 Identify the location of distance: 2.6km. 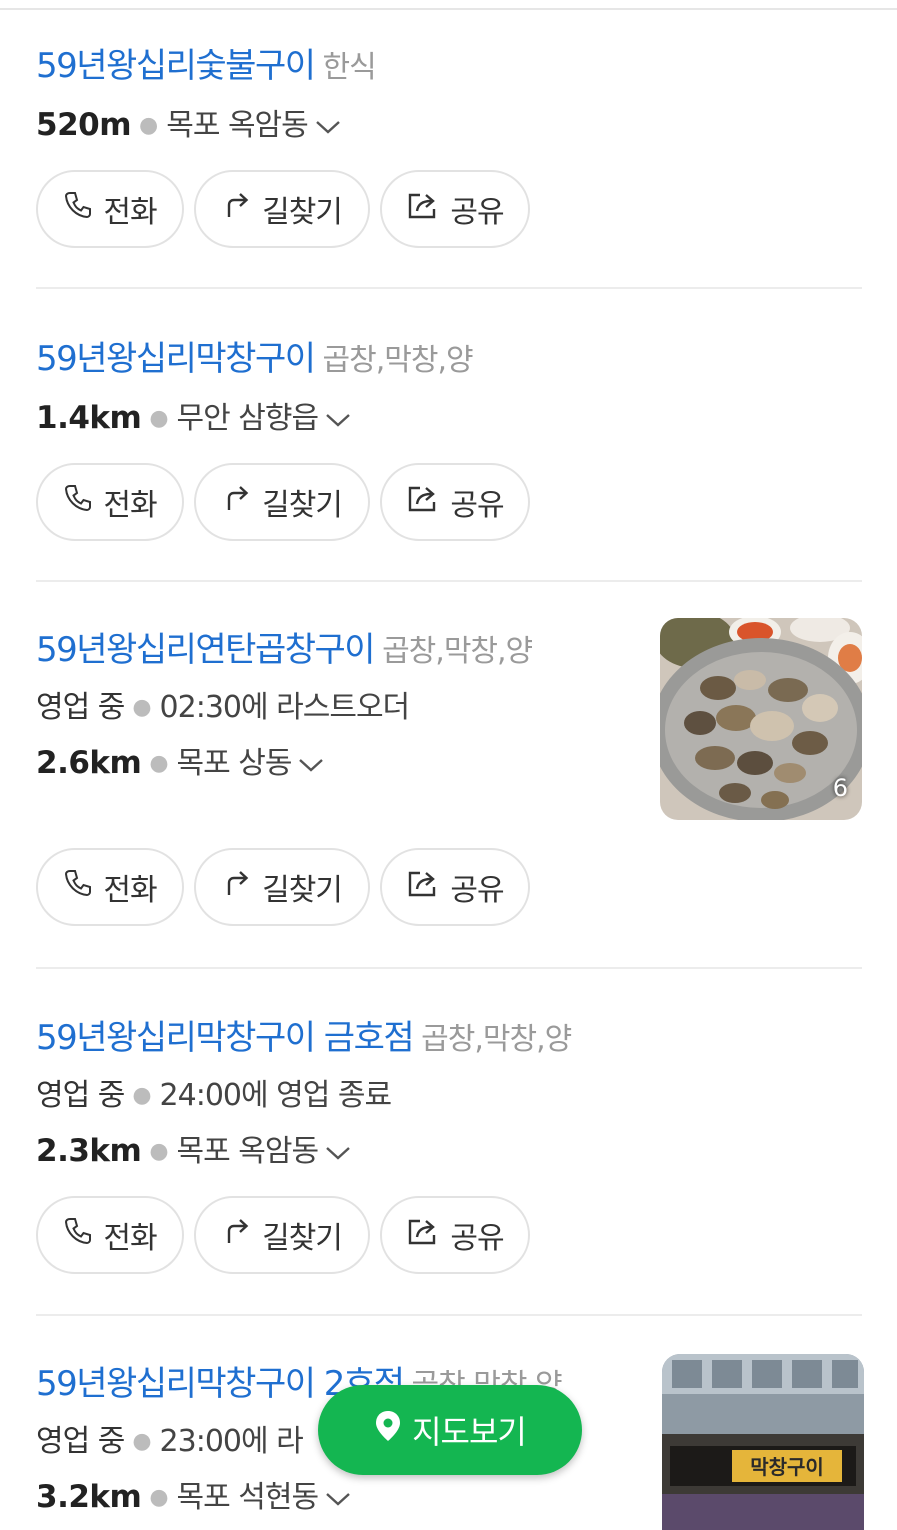
(89, 763).